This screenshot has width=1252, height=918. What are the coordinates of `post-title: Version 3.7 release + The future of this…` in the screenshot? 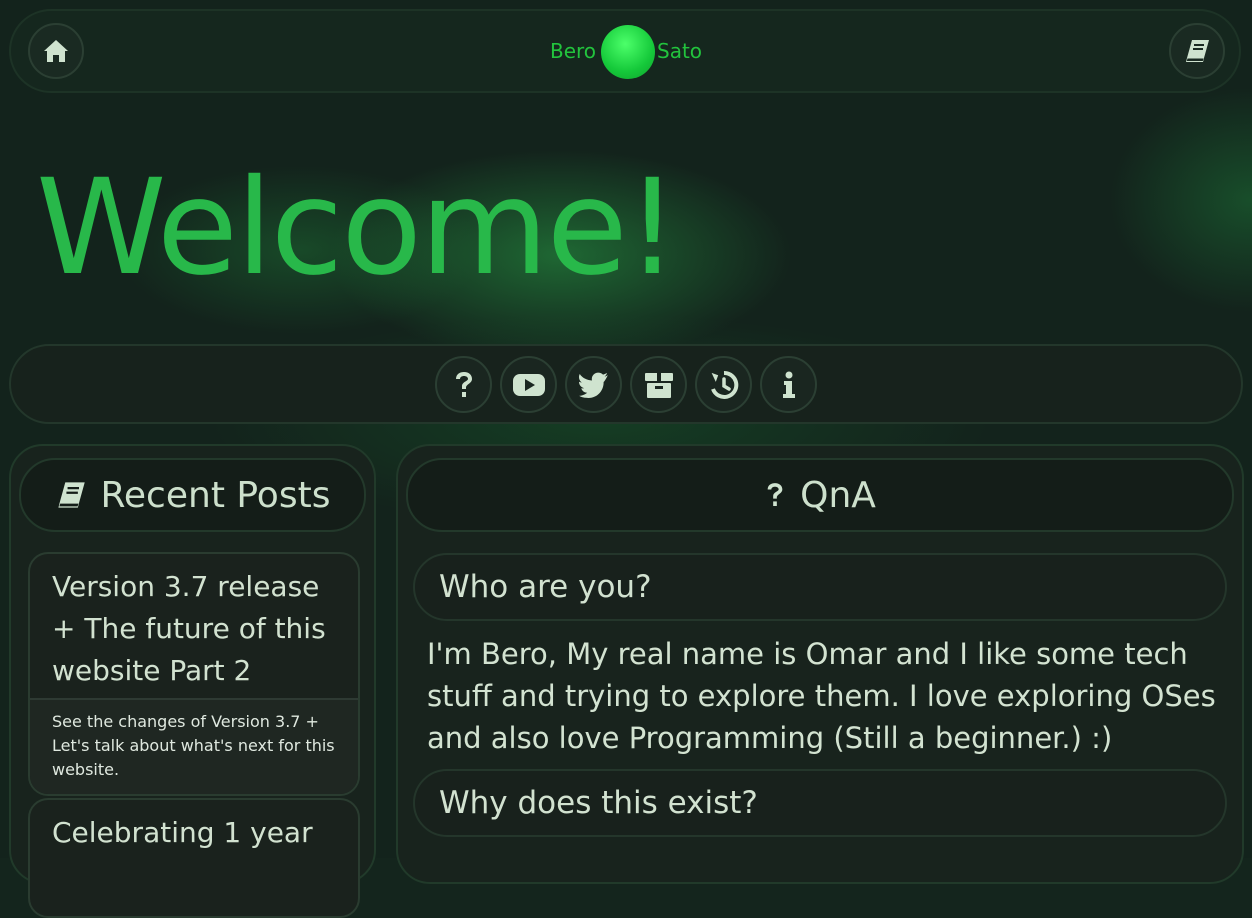 It's located at (189, 628).